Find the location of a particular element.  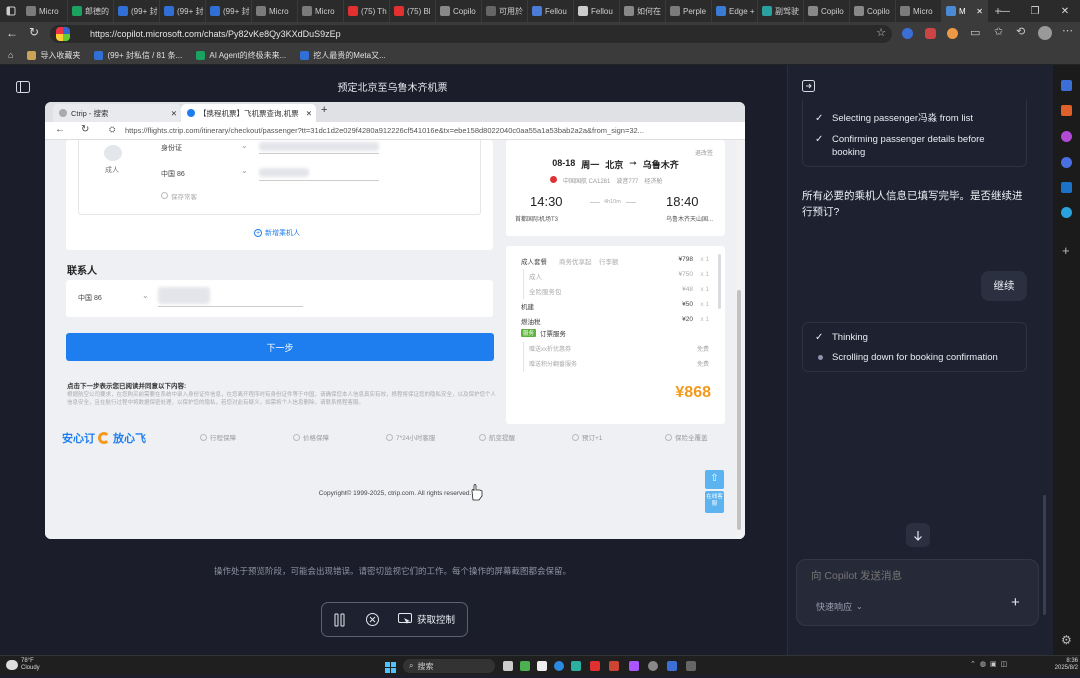

minimize-button: — is located at coordinates (1005, 11).